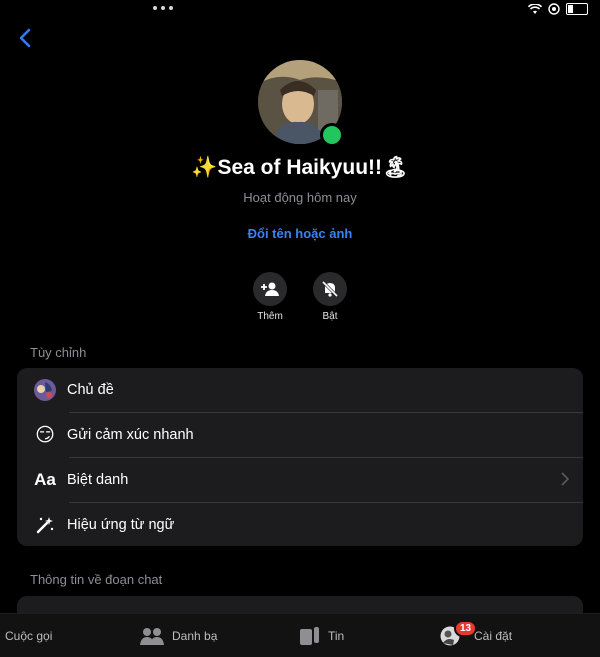 The width and height of the screenshot is (600, 657). What do you see at coordinates (330, 316) in the screenshot?
I see `unmute-label: Bật` at bounding box center [330, 316].